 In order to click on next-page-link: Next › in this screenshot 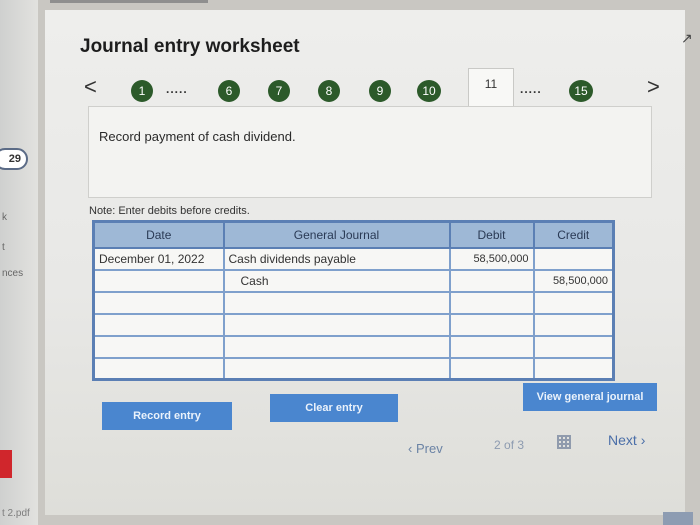, I will do `click(626, 440)`.